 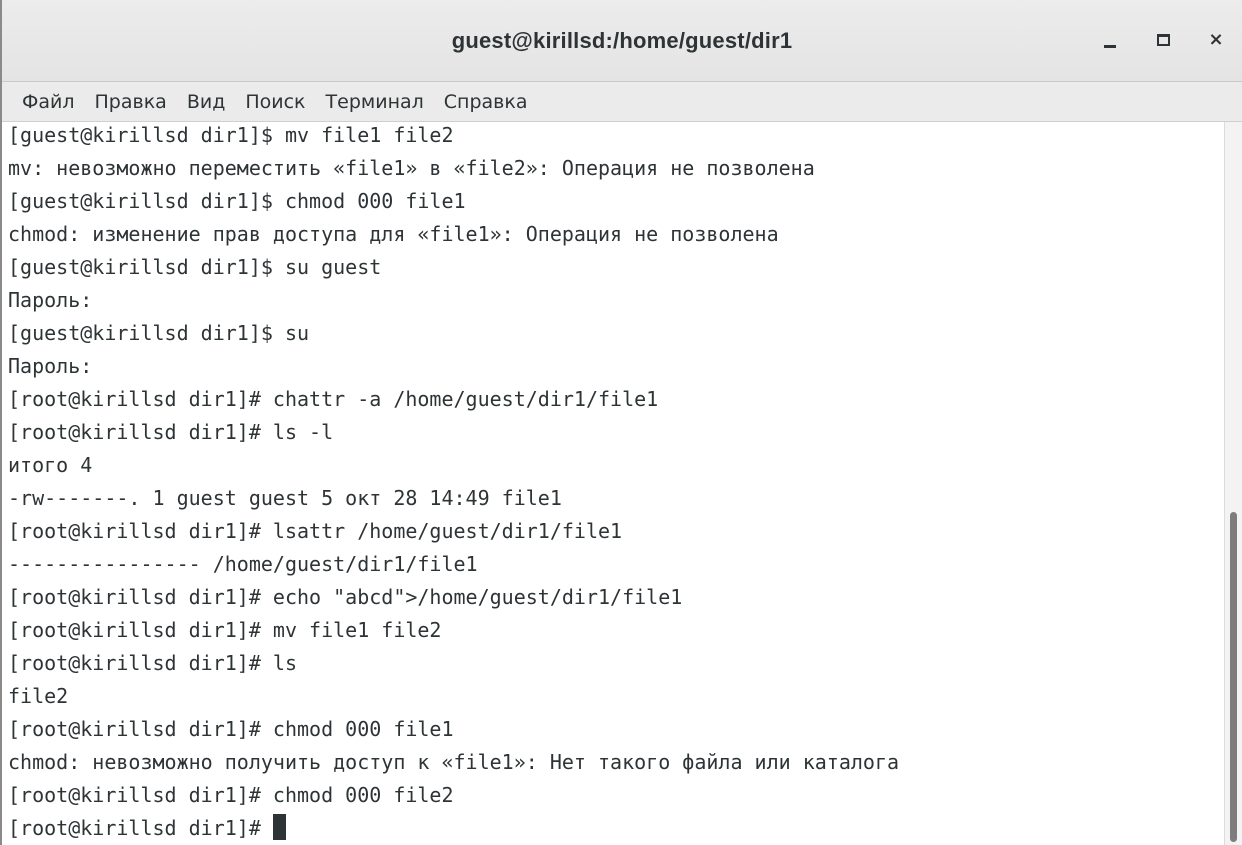 What do you see at coordinates (243, 564) in the screenshot?
I see `terminal-line: ---------------- /home/guest/dir1/file1` at bounding box center [243, 564].